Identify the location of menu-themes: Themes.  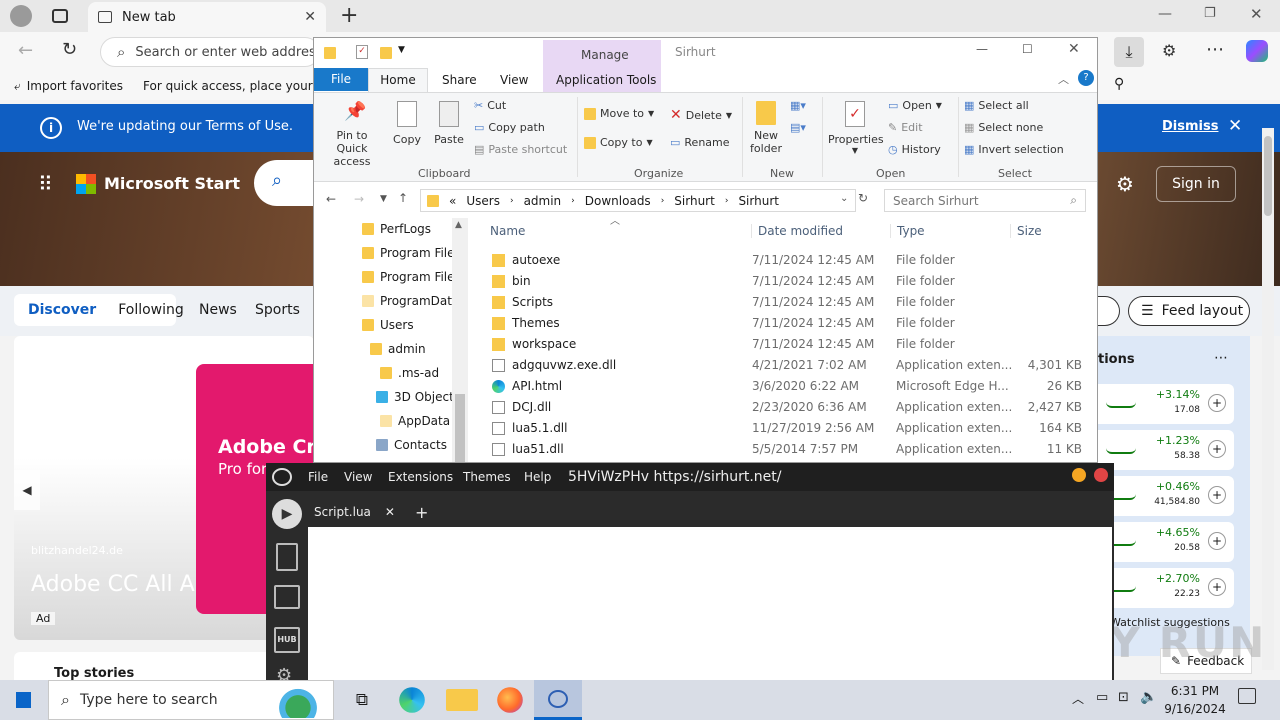
(487, 477).